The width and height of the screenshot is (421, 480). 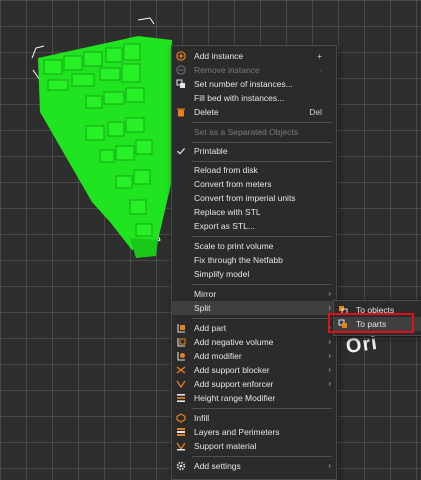 I want to click on menu-item-add-support-blocker: Add support blocker ›, so click(x=254, y=370).